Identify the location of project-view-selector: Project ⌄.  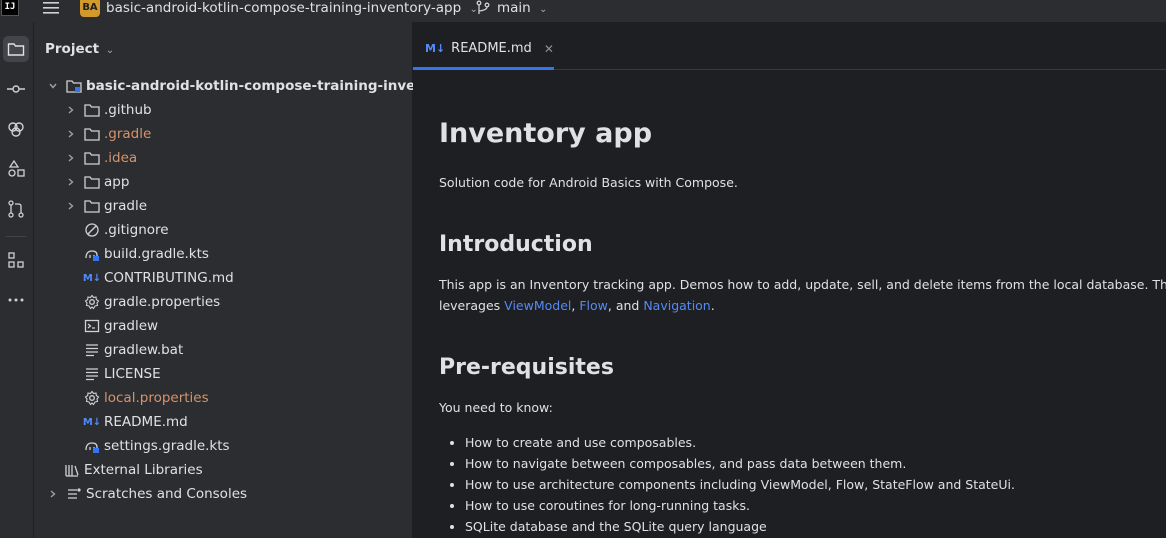
(79, 49).